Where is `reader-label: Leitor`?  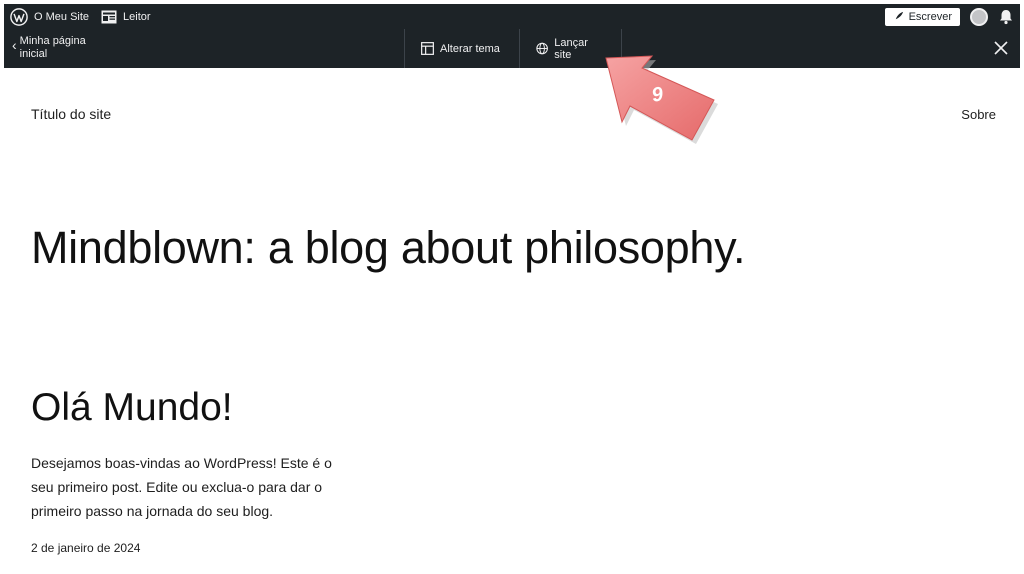
reader-label: Leitor is located at coordinates (137, 16).